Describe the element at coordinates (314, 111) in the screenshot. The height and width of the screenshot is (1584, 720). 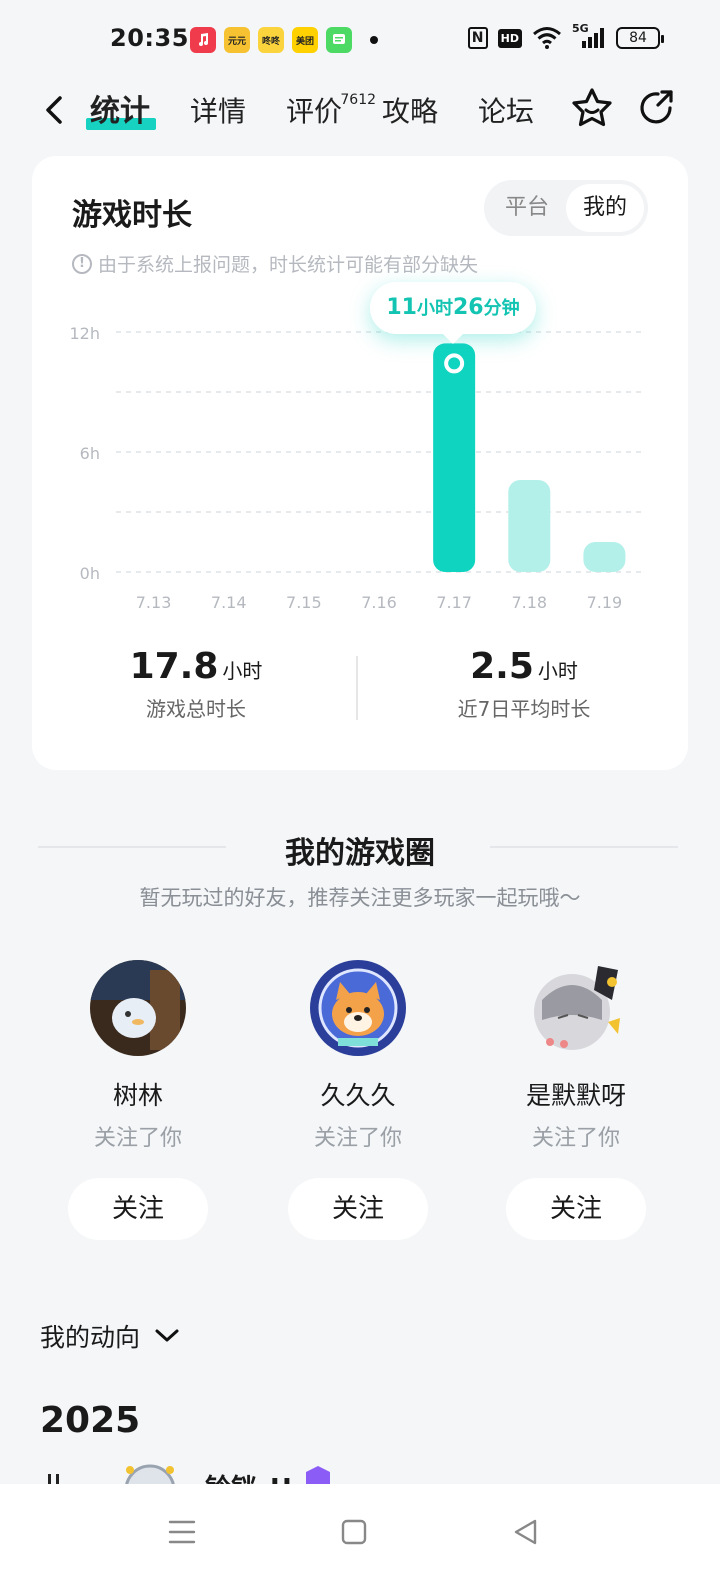
I see `tab-reviews-label: 评价` at that location.